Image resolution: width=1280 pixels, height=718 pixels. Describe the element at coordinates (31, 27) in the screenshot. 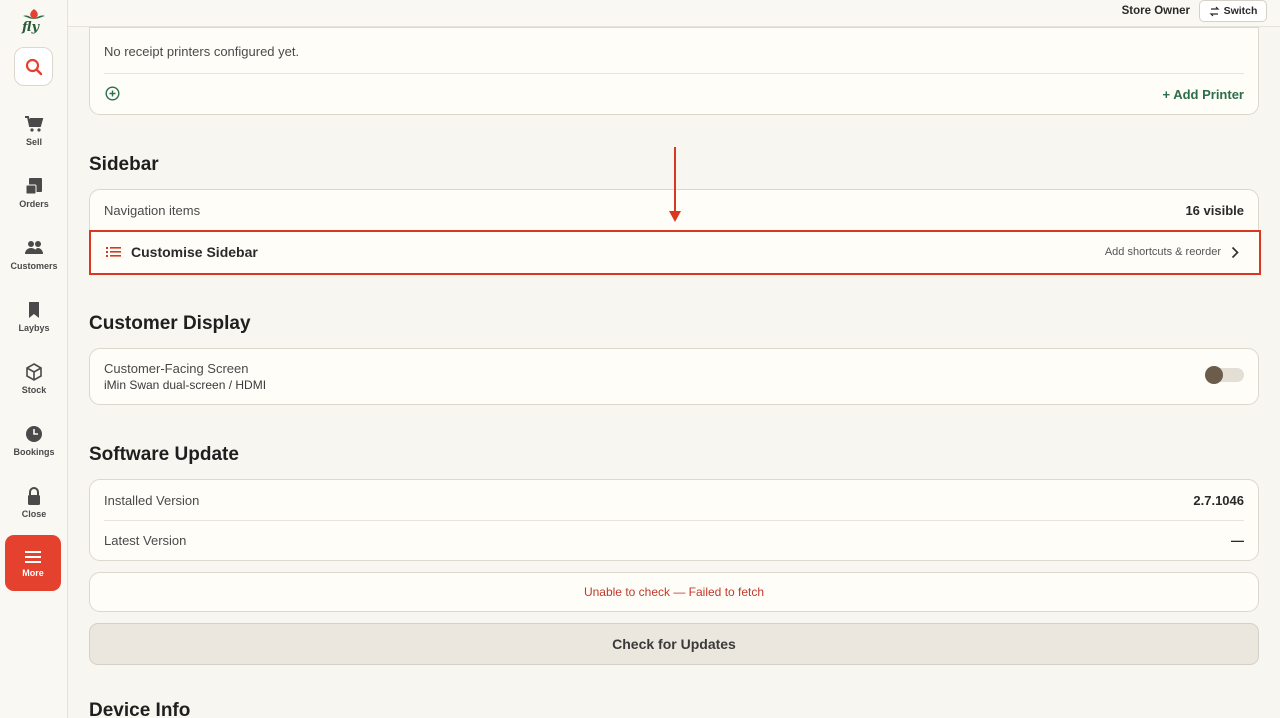

I see `logo-text: fly` at that location.